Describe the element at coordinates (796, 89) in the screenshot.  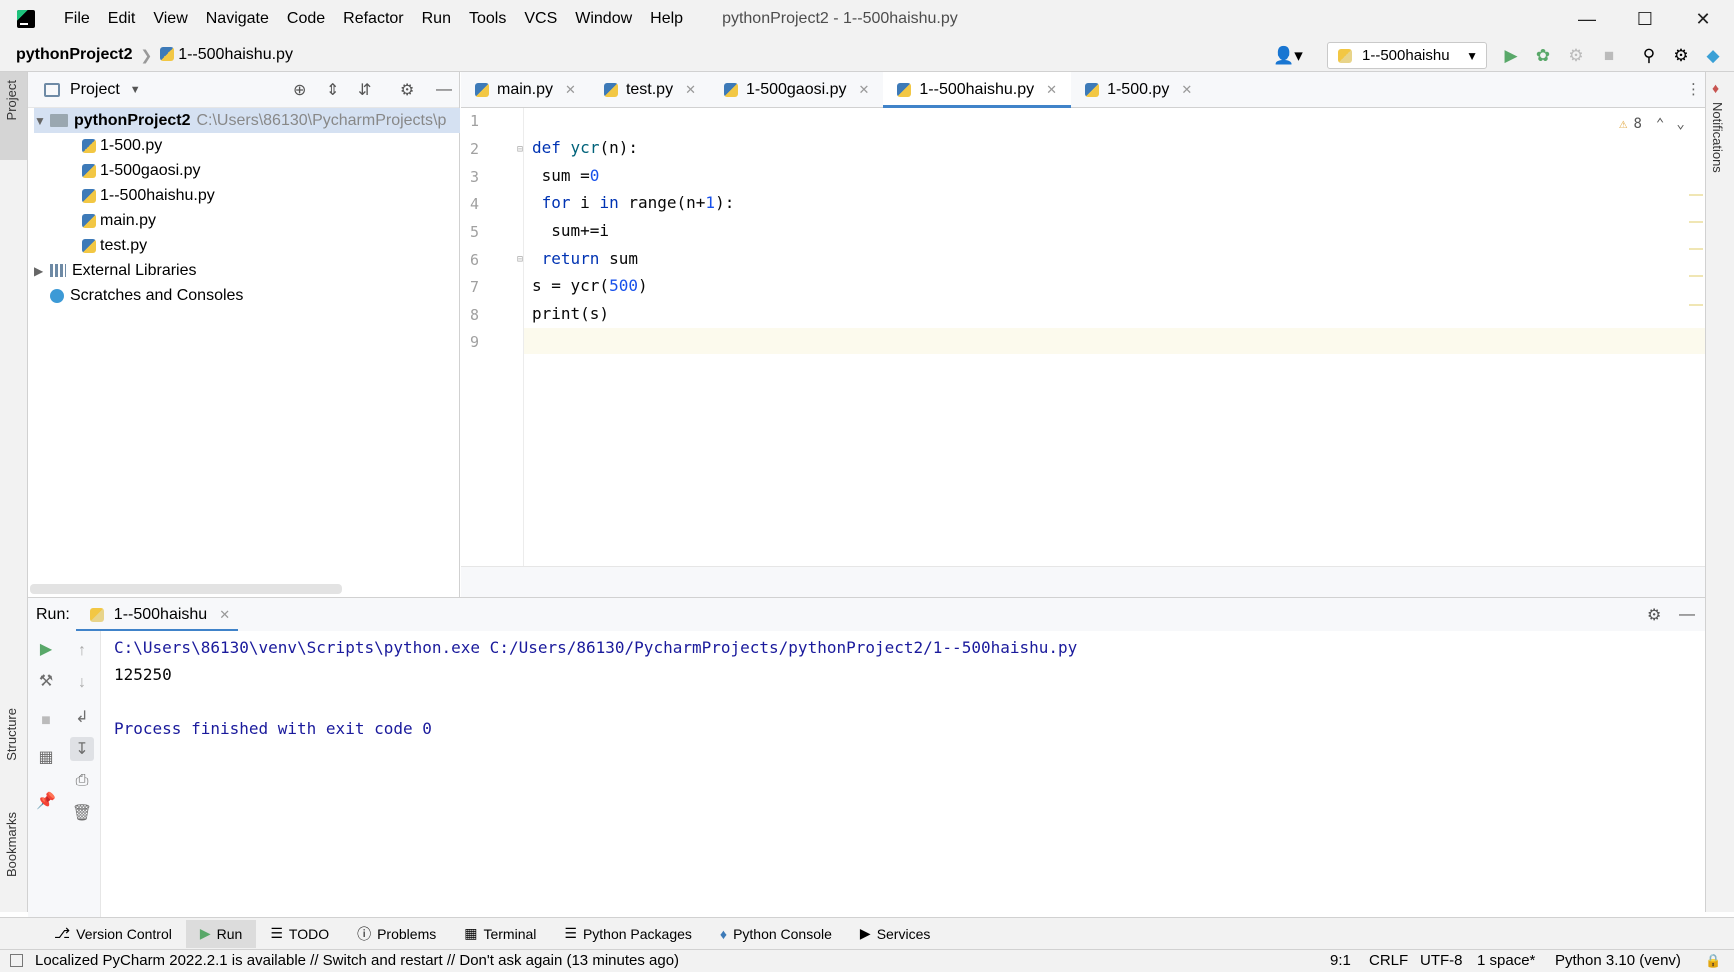
I see `editor-tab-gaosi: 1-500gaosi.py ✕` at that location.